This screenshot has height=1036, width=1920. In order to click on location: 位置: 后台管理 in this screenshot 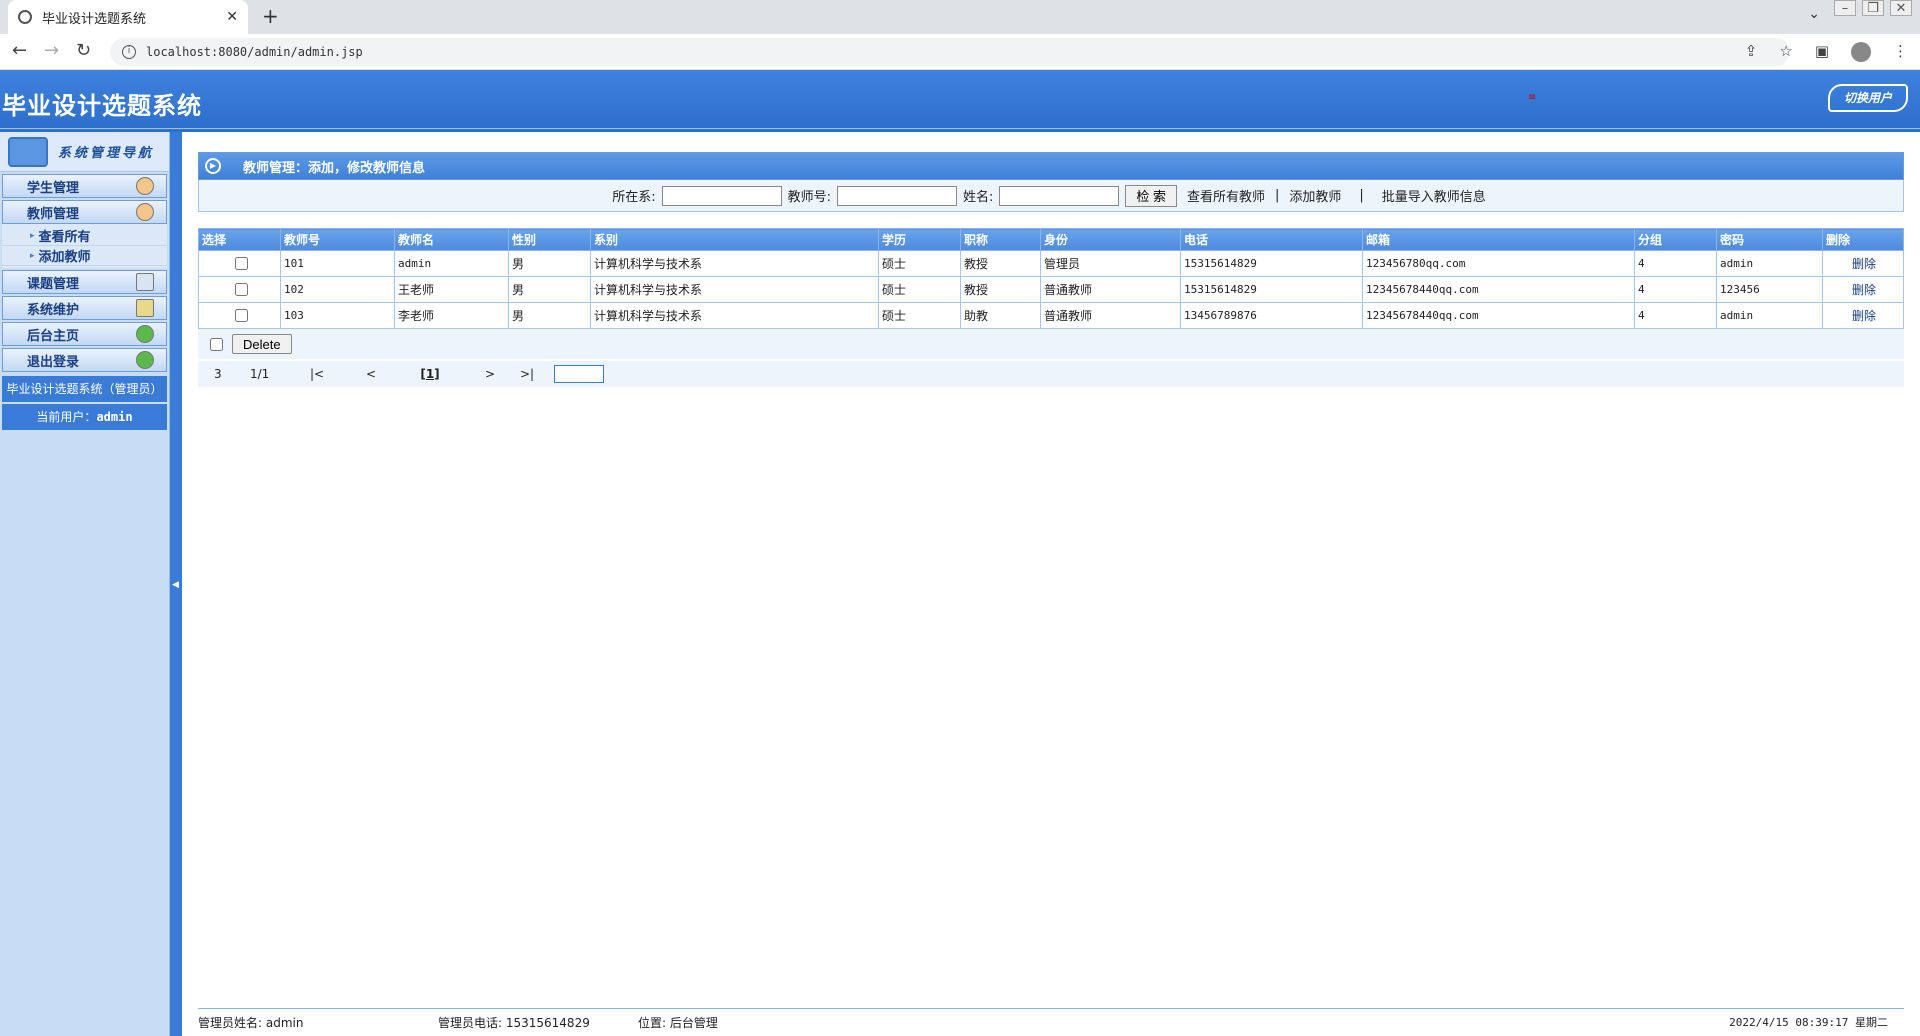, I will do `click(678, 1023)`.